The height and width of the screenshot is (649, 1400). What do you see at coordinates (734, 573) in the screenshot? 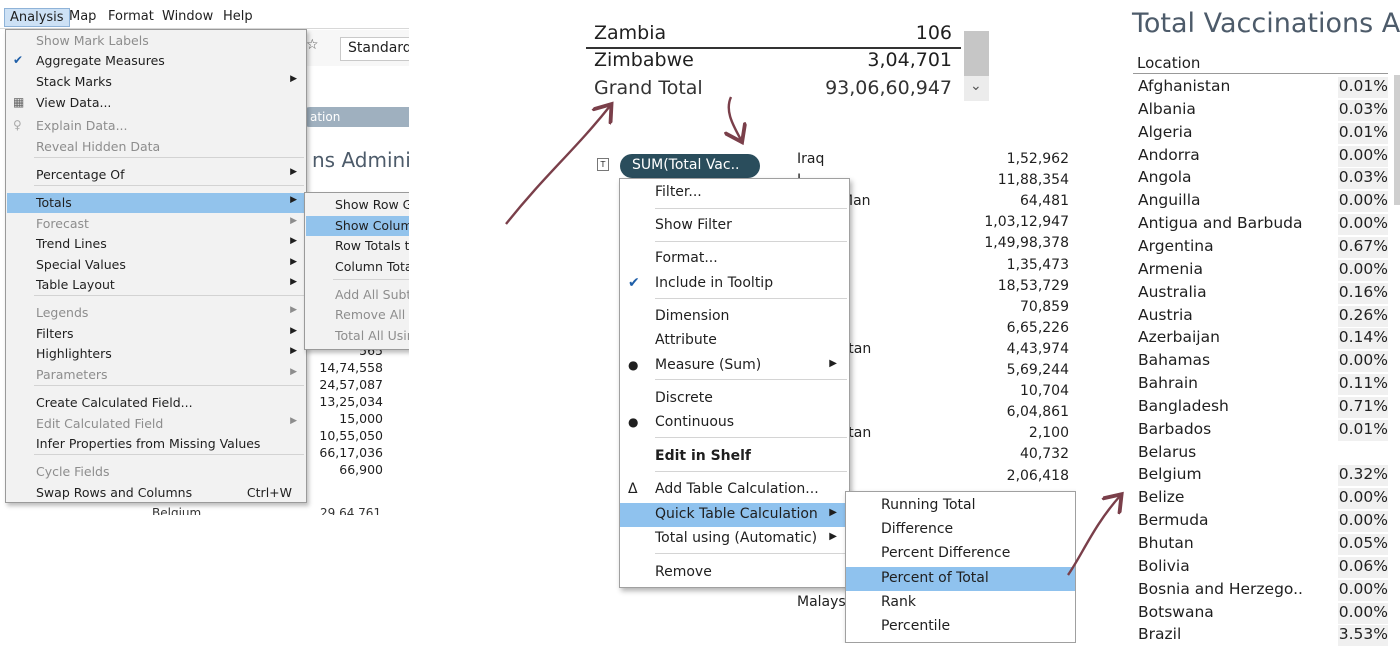
I see `context-item-remove: Remove` at bounding box center [734, 573].